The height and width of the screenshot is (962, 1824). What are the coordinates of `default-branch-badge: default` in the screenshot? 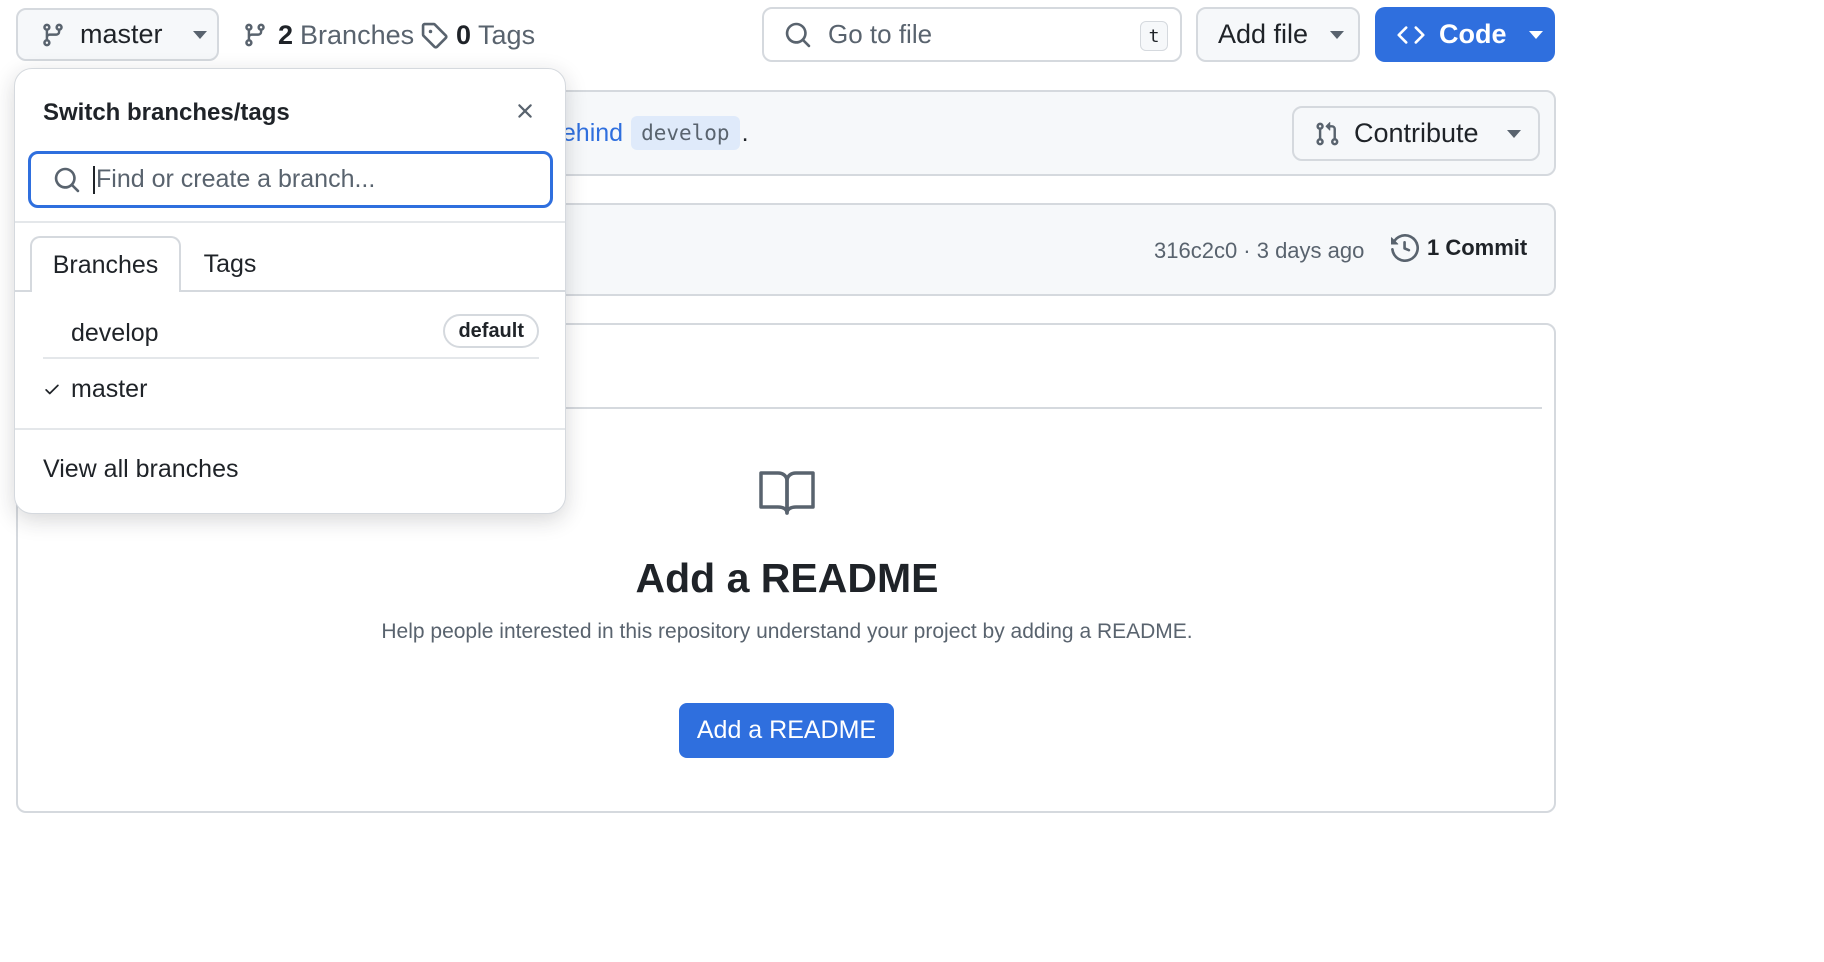 It's located at (491, 331).